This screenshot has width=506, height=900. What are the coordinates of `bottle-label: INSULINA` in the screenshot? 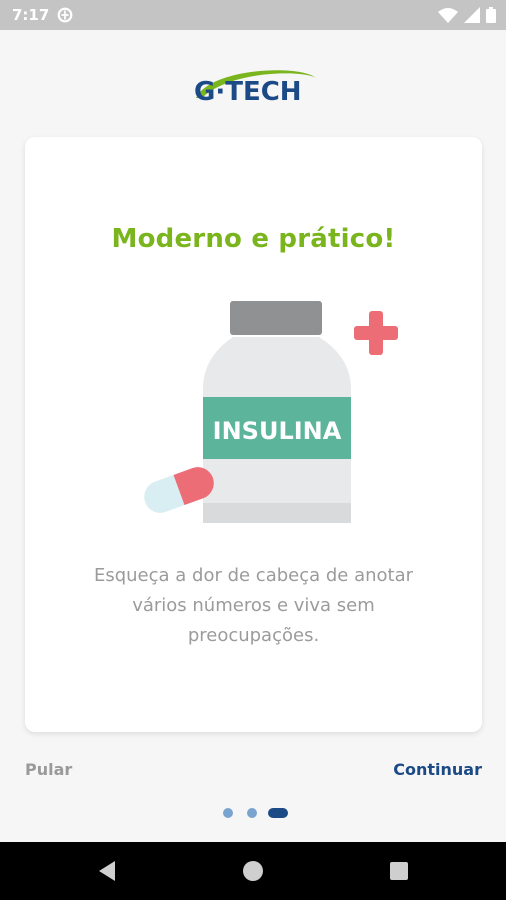 It's located at (277, 431).